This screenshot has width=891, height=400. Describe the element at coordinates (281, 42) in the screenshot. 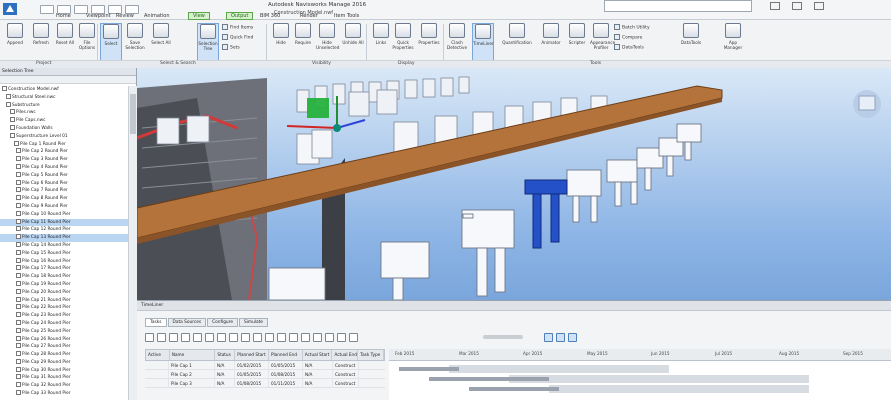

I see `hide-button: Hide` at that location.